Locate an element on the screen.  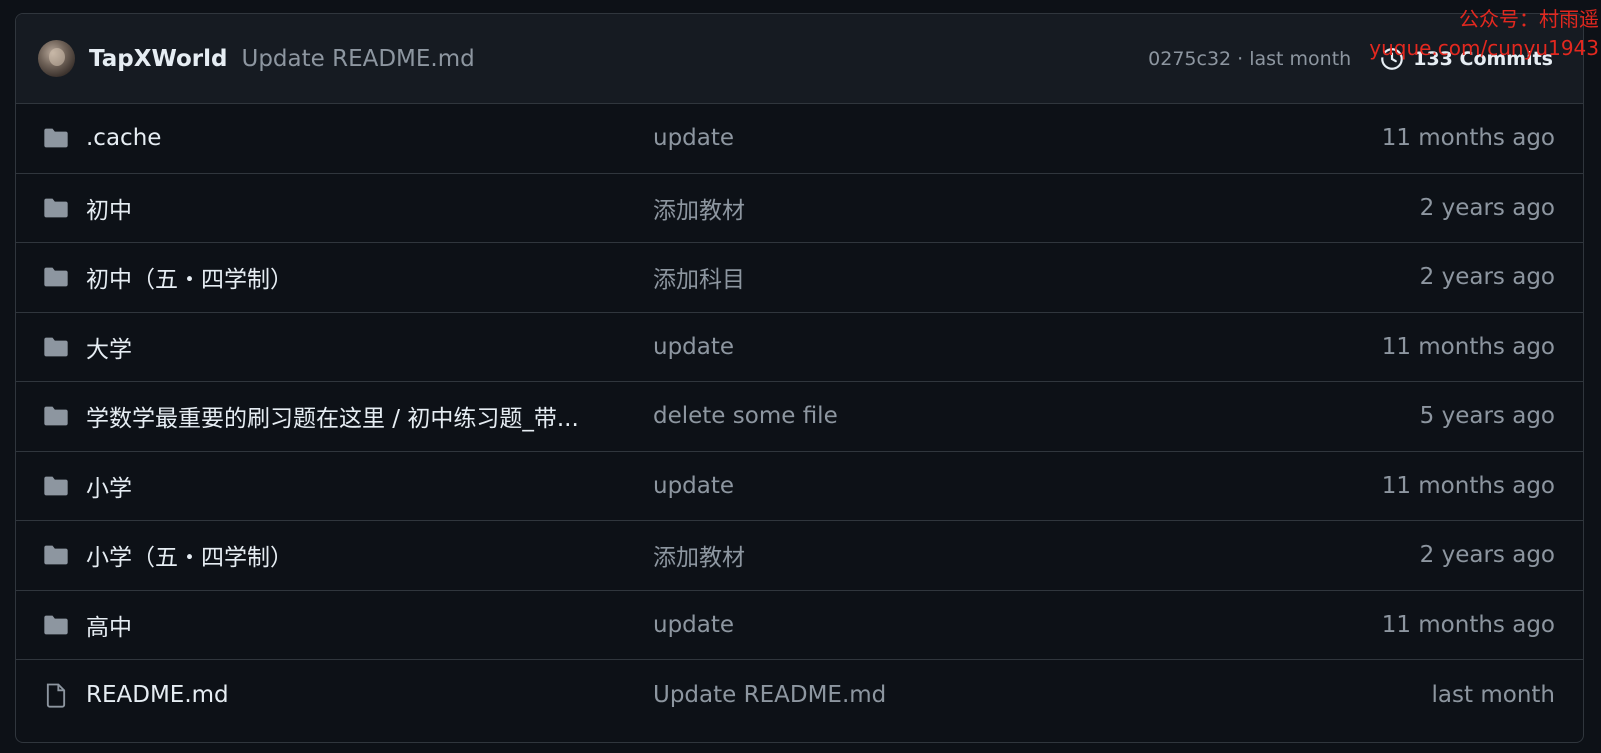
file-row: 小学（五・四学制） 添加教材 2 years ago is located at coordinates (799, 556).